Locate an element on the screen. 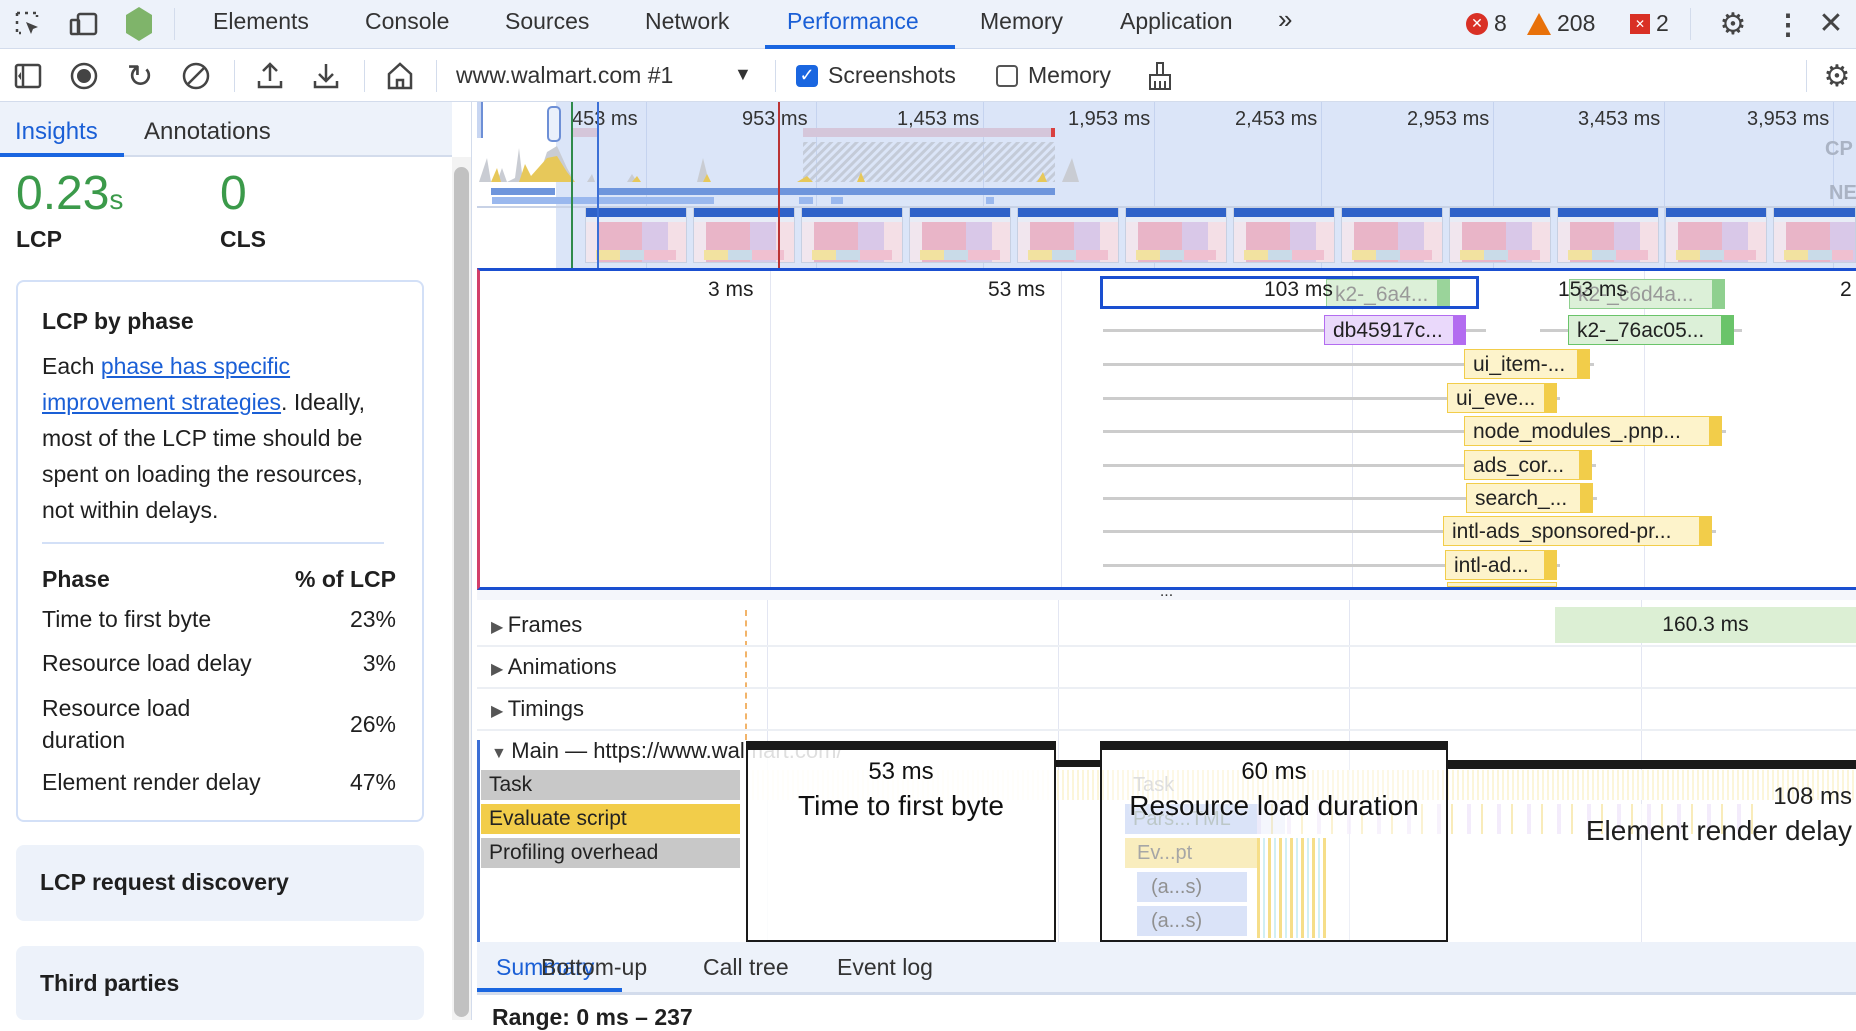  lcp-phase-resource-load-delay is located at coordinates (1079, 763).